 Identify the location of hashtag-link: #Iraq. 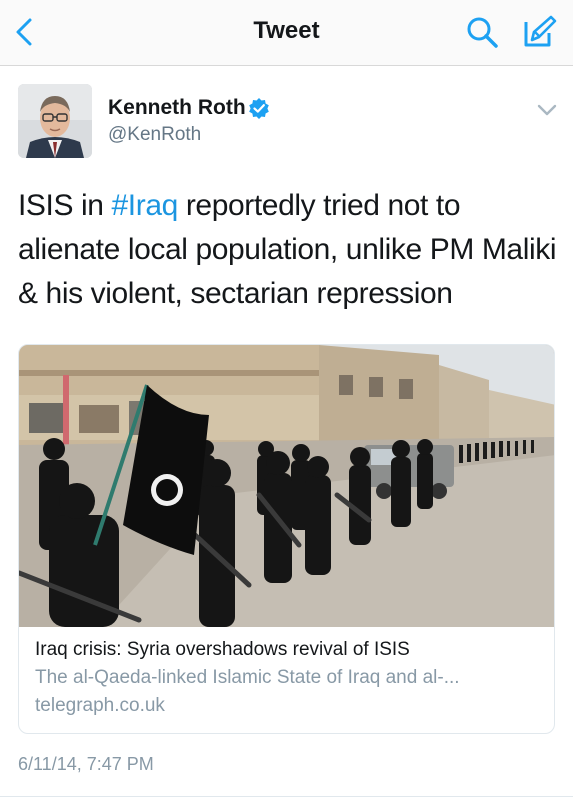
(145, 205).